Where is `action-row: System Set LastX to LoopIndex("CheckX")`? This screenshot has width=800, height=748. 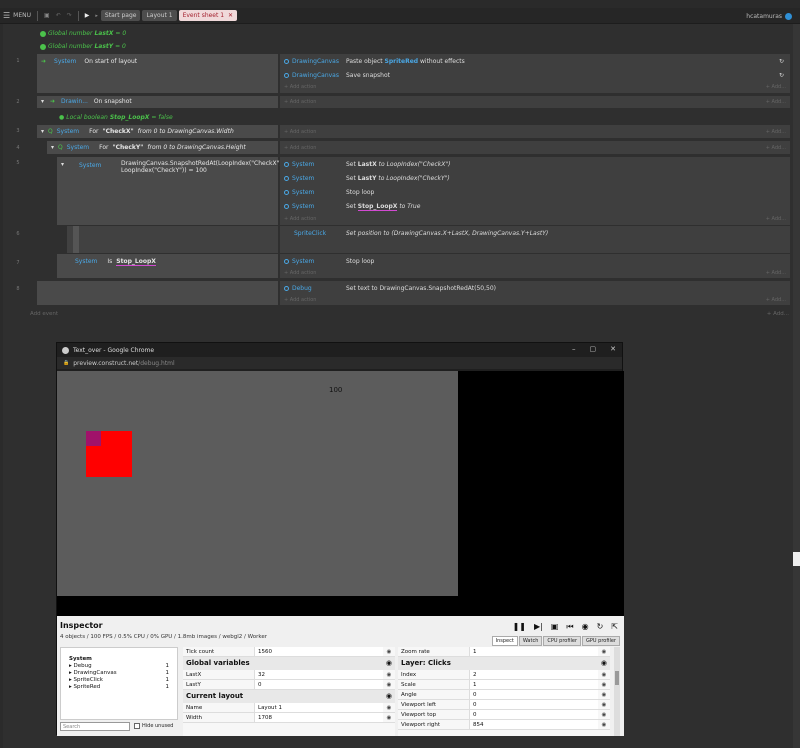
action-row: System Set LastX to LoopIndex("CheckX") is located at coordinates (535, 164).